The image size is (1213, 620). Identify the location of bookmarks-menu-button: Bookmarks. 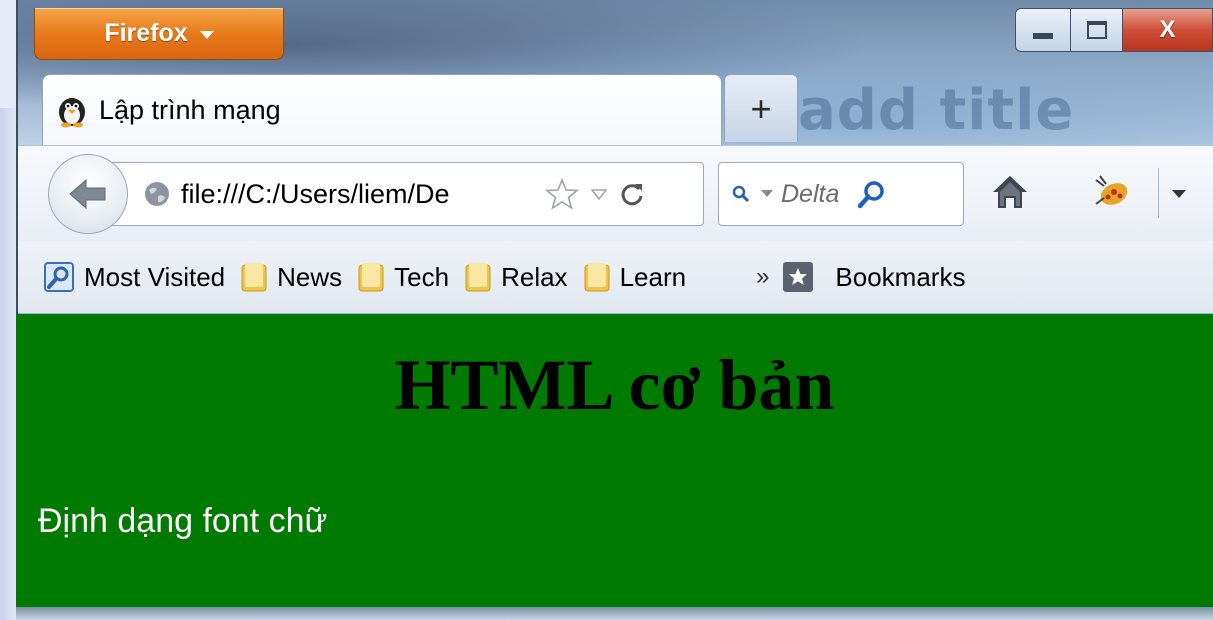
(874, 277).